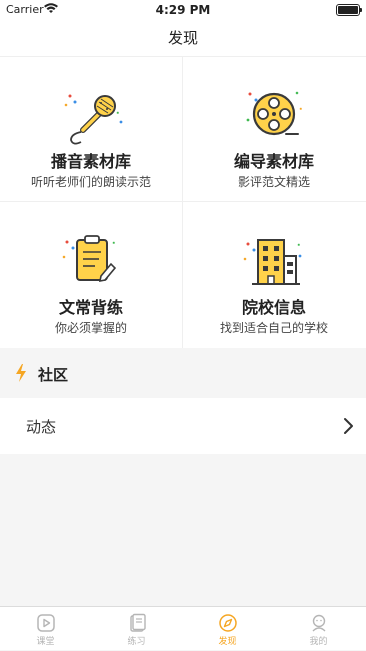 This screenshot has width=366, height=651. Describe the element at coordinates (183, 38) in the screenshot. I see `page-title: 发现` at that location.